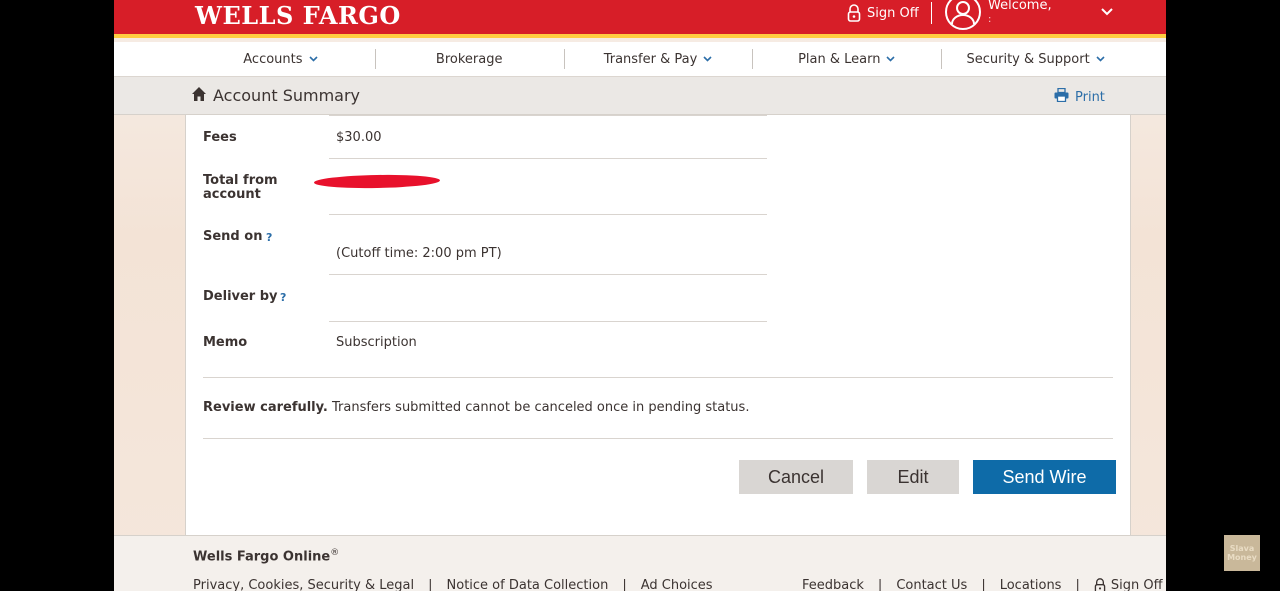 This screenshot has height=591, width=1280. What do you see at coordinates (298, 15) in the screenshot?
I see `wells-fargo-logo: WELLS FARGO` at bounding box center [298, 15].